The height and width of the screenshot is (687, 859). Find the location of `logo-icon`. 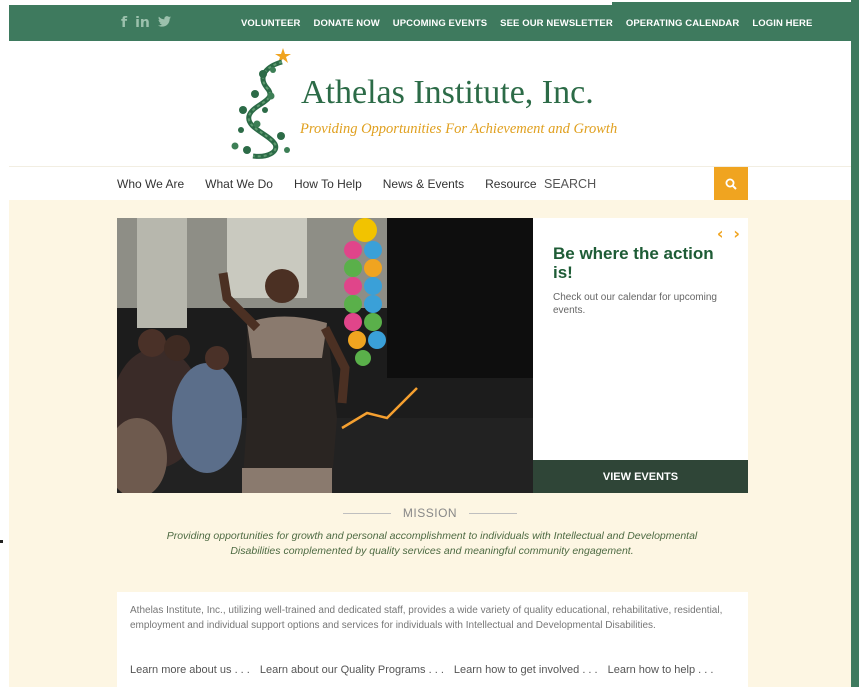

logo-icon is located at coordinates (262, 103).